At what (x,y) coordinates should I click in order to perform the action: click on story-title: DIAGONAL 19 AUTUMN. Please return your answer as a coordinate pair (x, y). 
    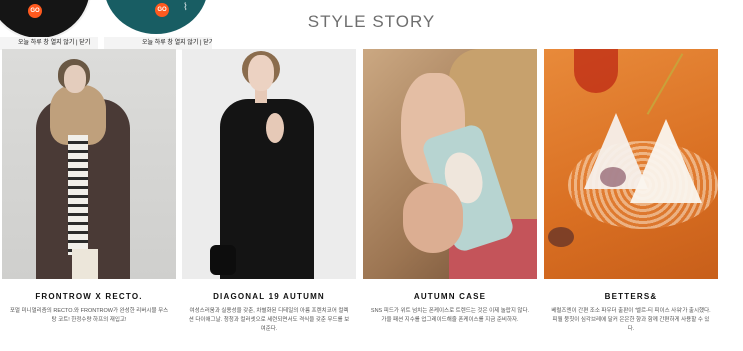
    Looking at the image, I should click on (269, 296).